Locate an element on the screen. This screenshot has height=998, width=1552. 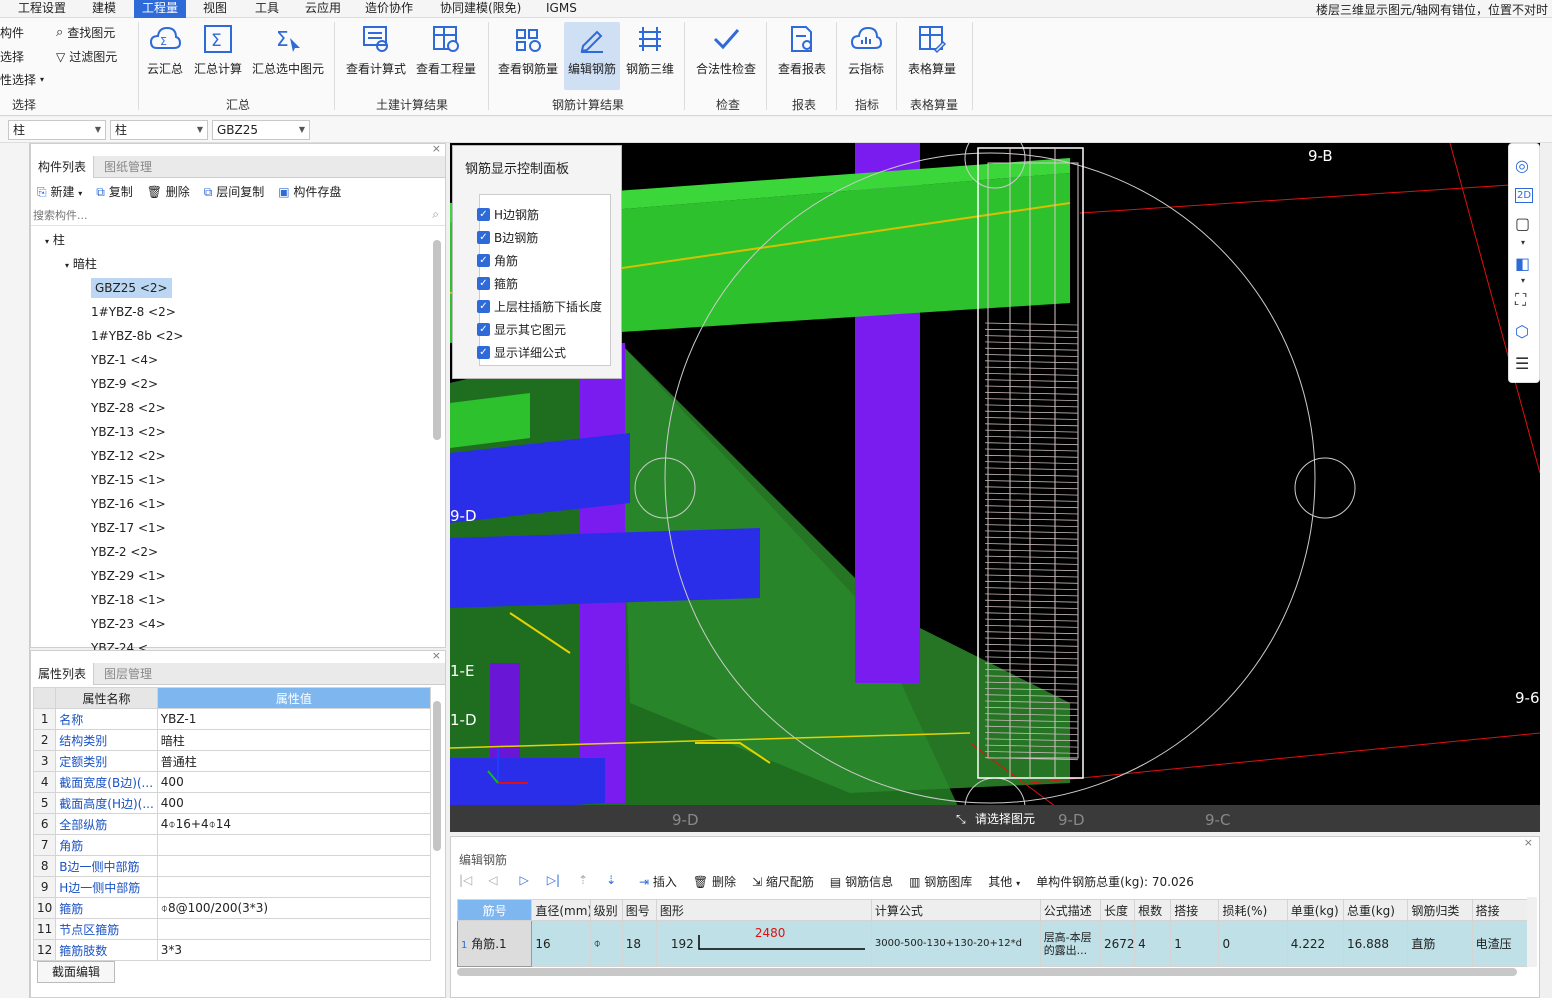
select-by-attr: 性选择 ▾ is located at coordinates (22, 79).